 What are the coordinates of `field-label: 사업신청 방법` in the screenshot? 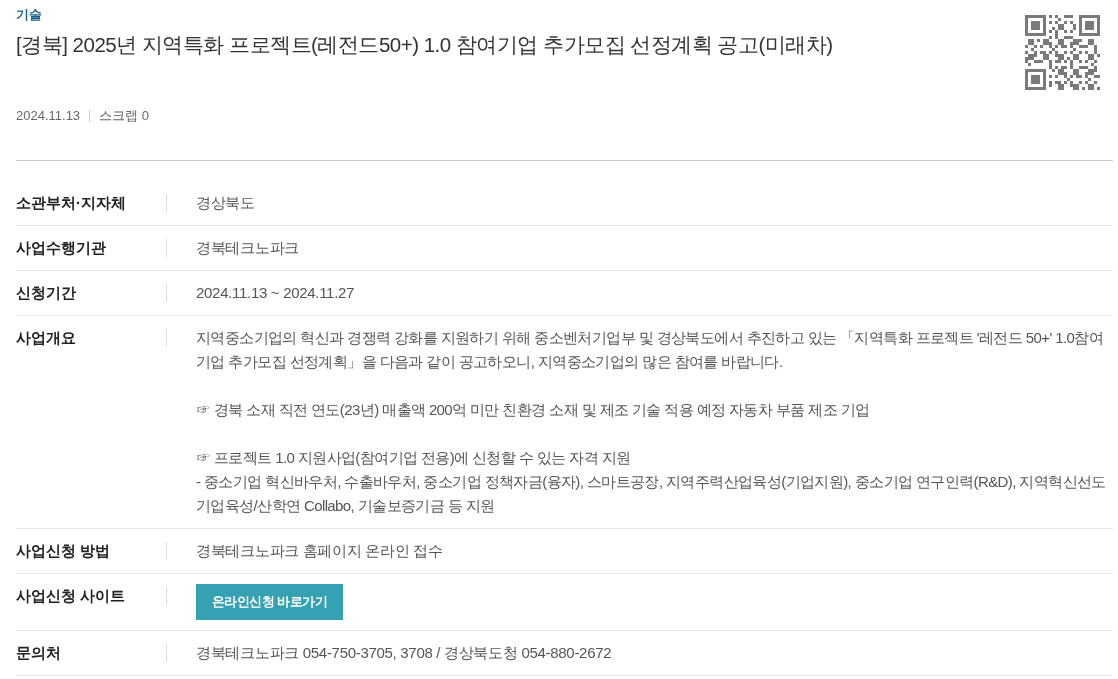 It's located at (64, 551).